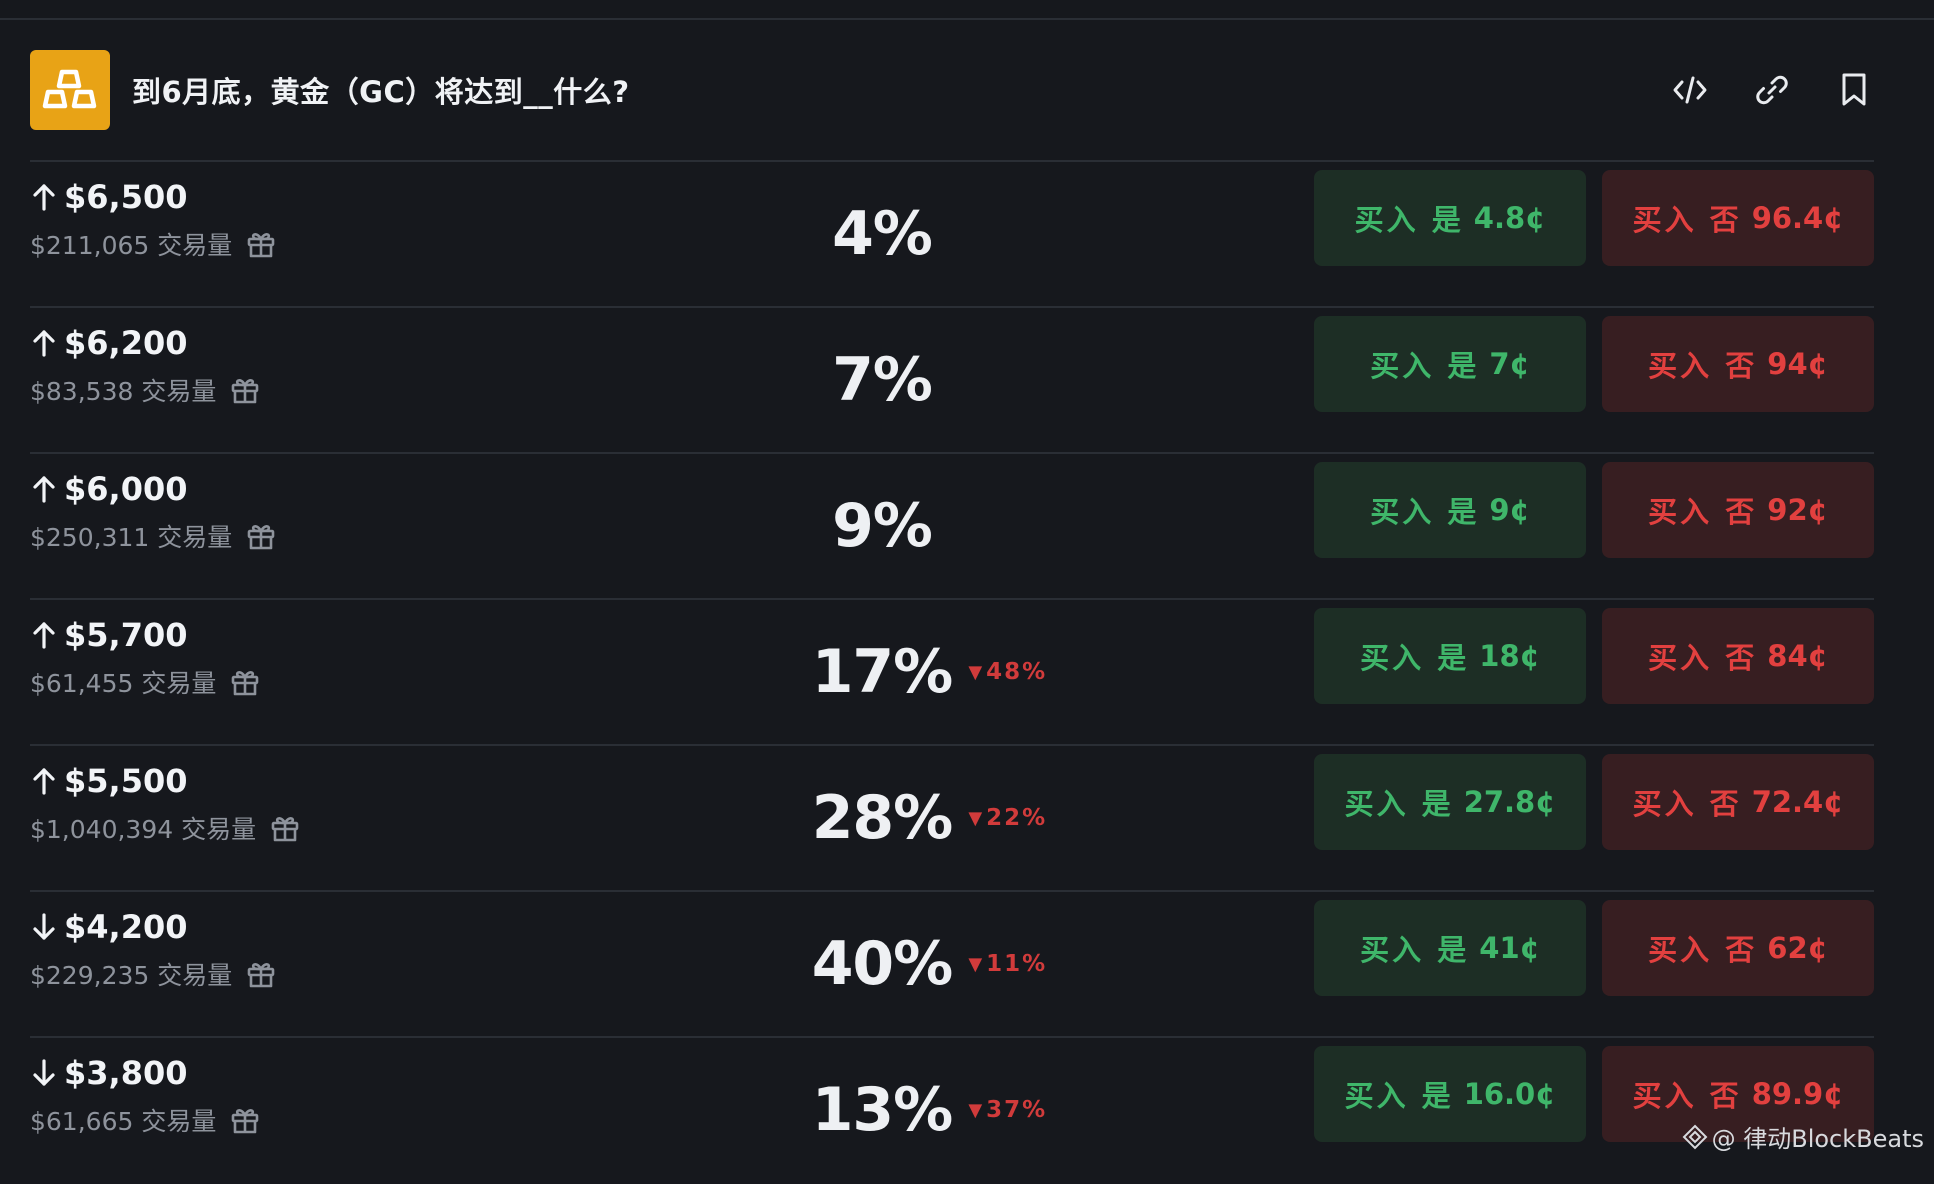 This screenshot has height=1184, width=1934. What do you see at coordinates (125, 927) in the screenshot?
I see `strike-label: $4,200` at bounding box center [125, 927].